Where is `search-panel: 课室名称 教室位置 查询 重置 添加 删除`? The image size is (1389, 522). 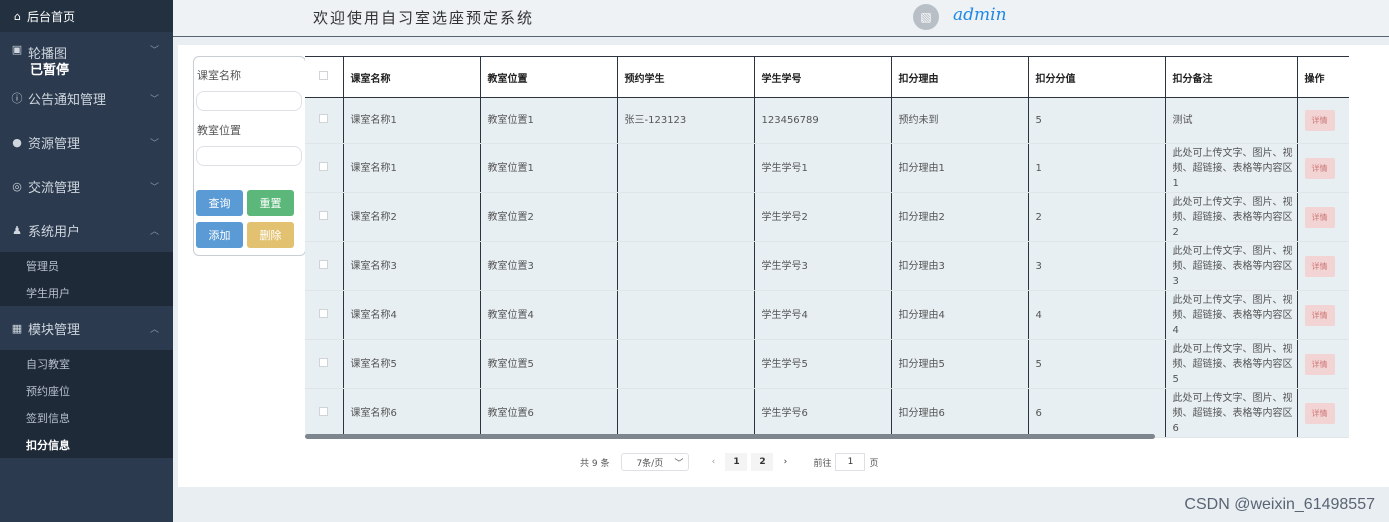 search-panel: 课室名称 教室位置 查询 重置 添加 删除 is located at coordinates (249, 156).